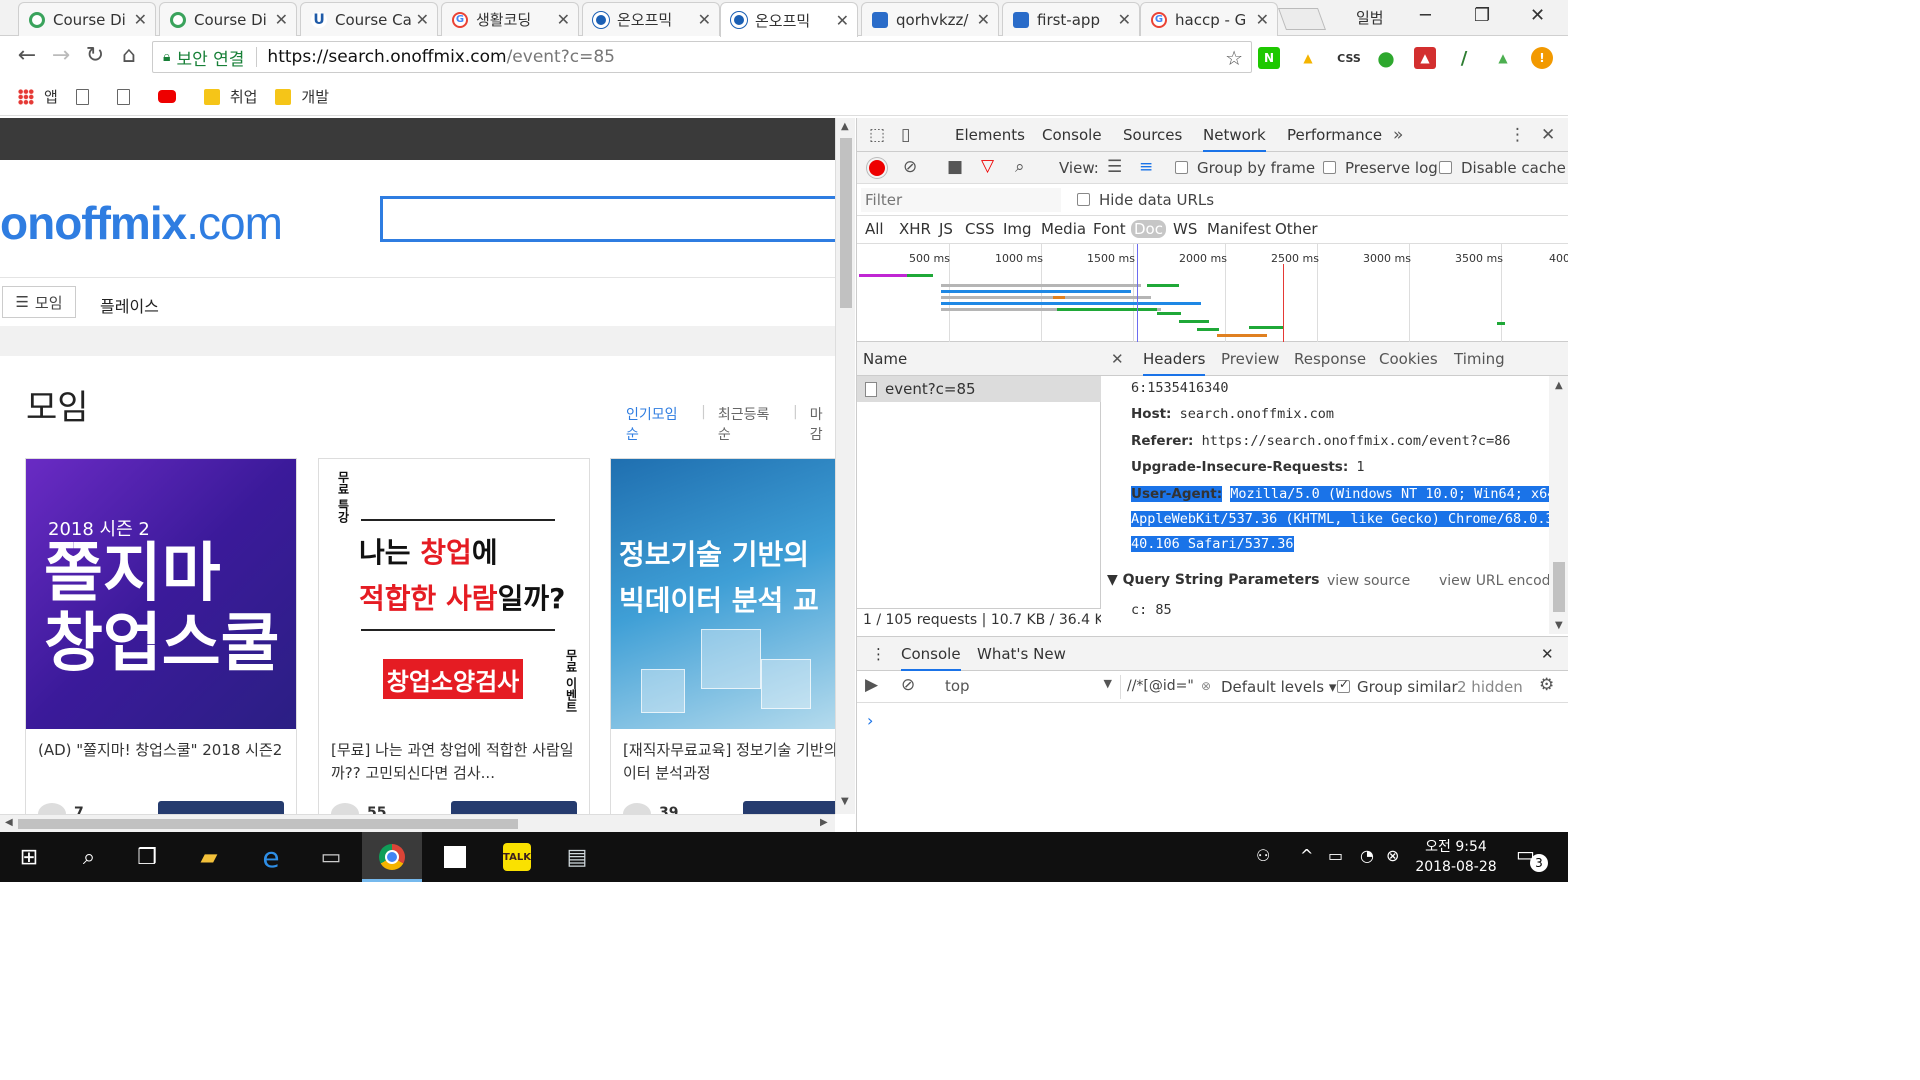 The image size is (1920, 1080). I want to click on more-tabs-icon: », so click(1398, 135).